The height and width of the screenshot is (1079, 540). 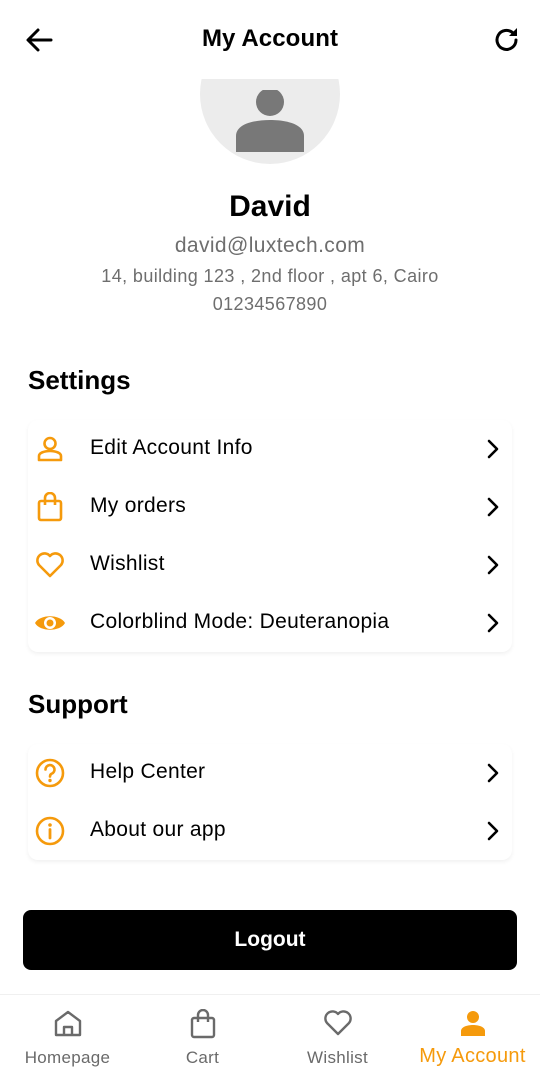 I want to click on nav-item-label: Homepage, so click(x=67, y=1057).